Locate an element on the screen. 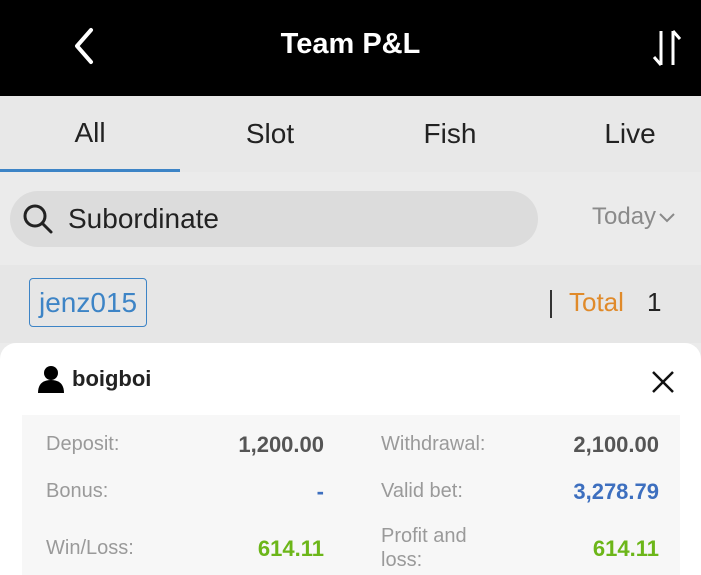 The image size is (701, 575). deposit-value: 1,200.00 is located at coordinates (281, 444).